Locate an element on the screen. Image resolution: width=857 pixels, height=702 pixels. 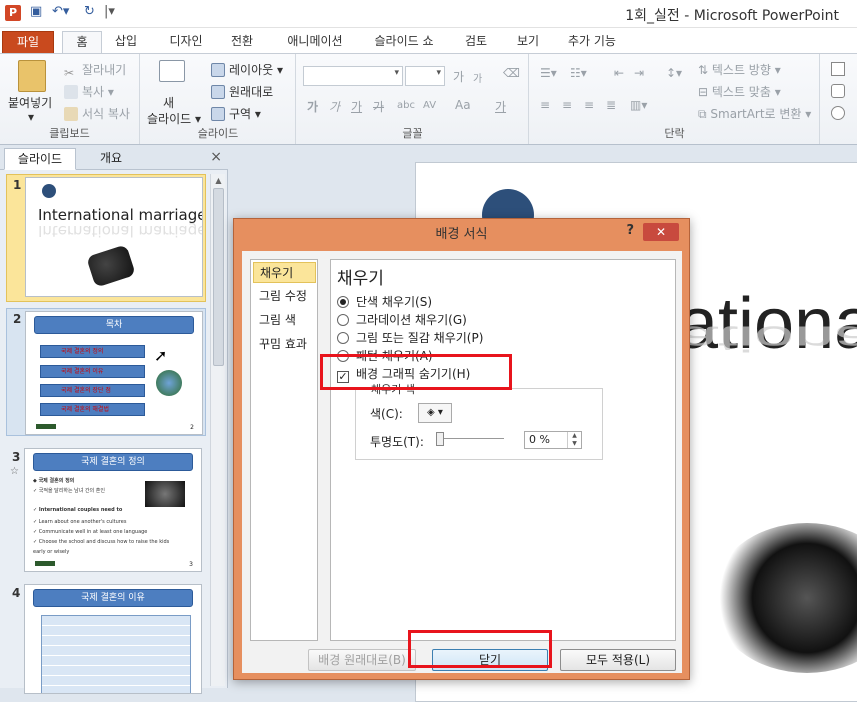
change-case-button: Aa is located at coordinates (463, 105).